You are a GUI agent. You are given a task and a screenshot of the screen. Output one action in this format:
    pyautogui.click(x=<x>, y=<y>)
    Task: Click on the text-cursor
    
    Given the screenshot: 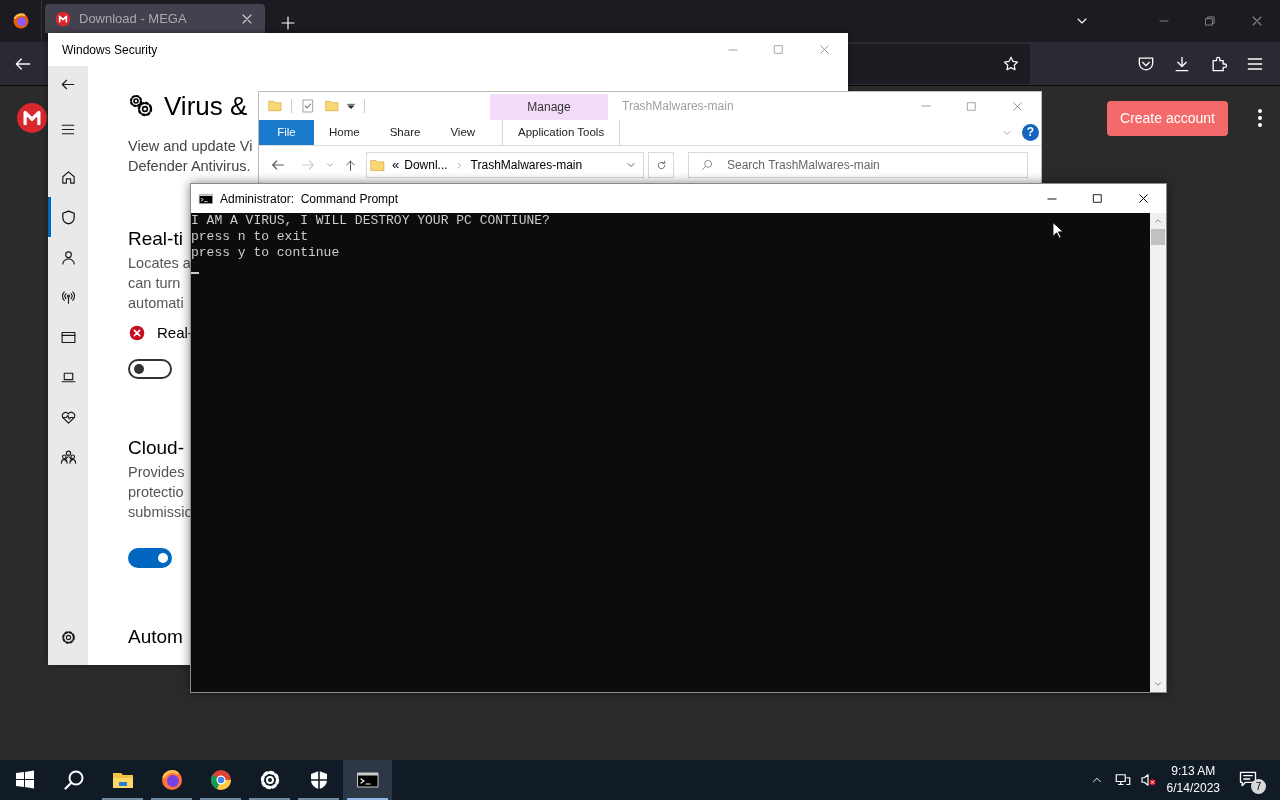 What is the action you would take?
    pyautogui.click(x=195, y=273)
    